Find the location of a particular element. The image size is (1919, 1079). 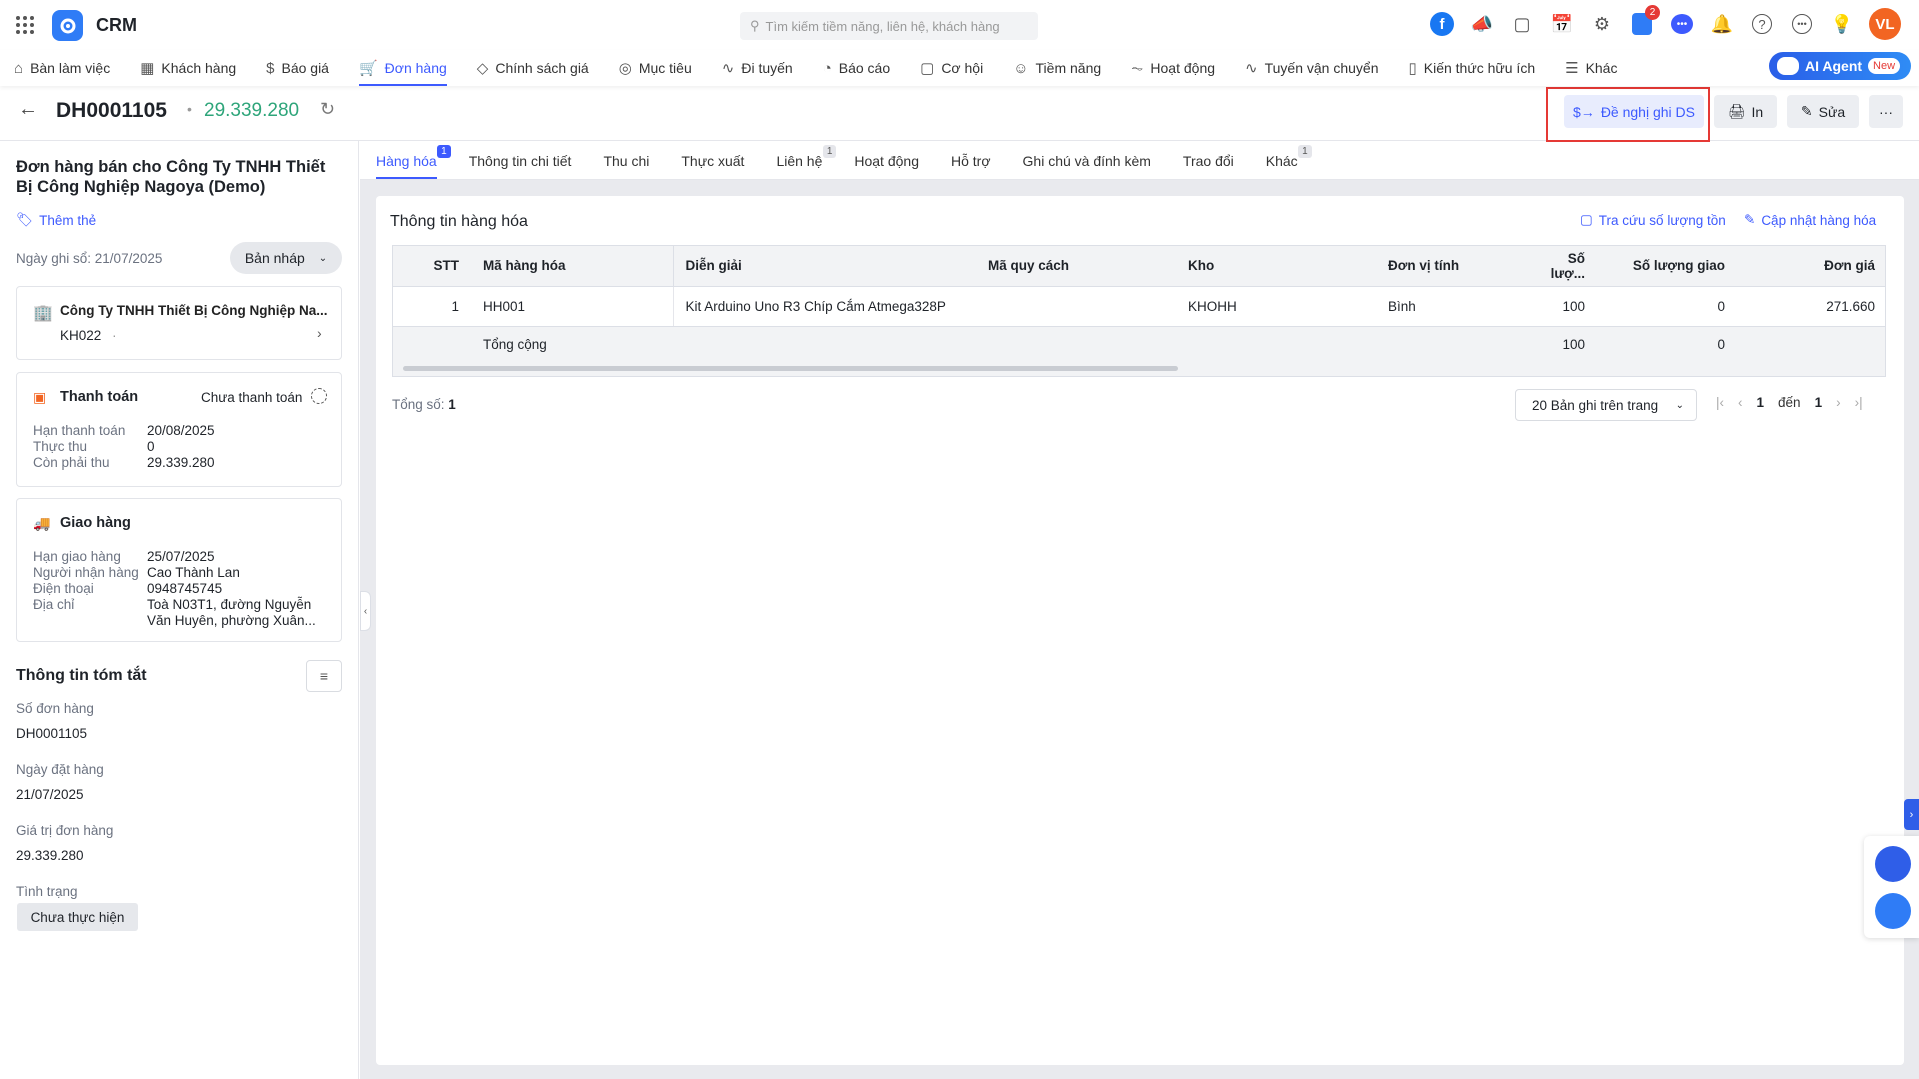

detail-label: Hạn giao hàng is located at coordinates (77, 556).